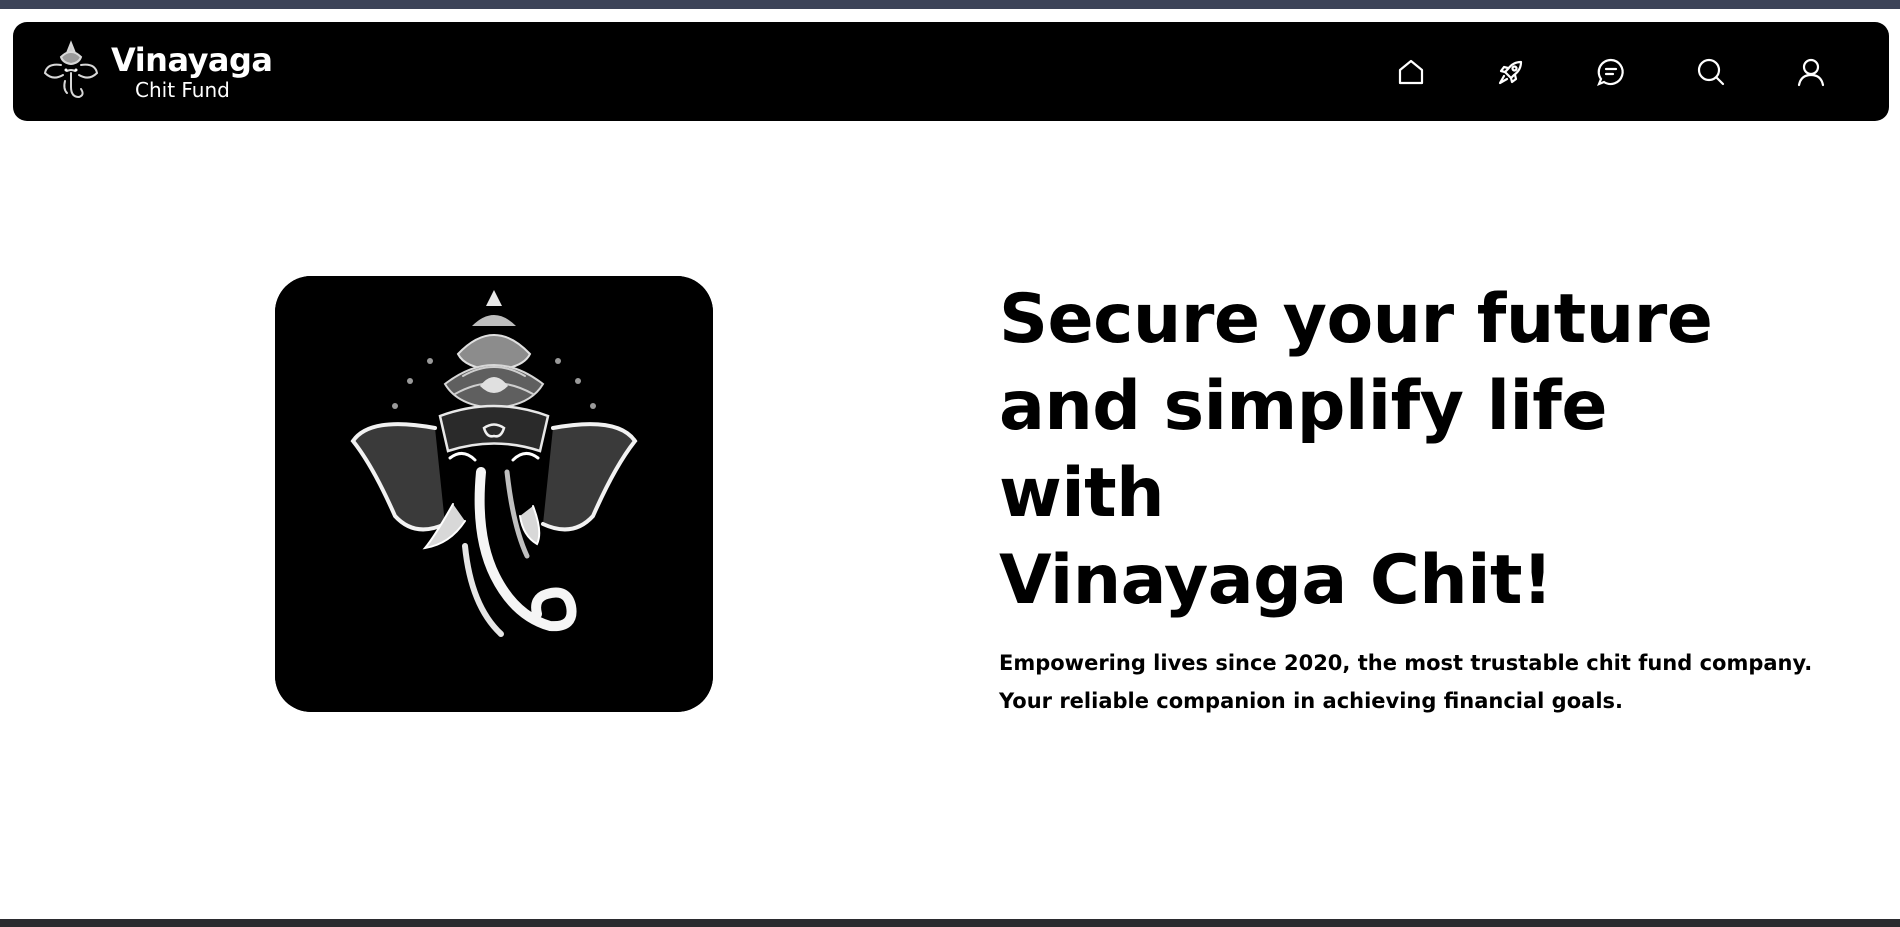 This screenshot has height=927, width=1900. What do you see at coordinates (1579, 71) in the screenshot?
I see `nav-icon-bar` at bounding box center [1579, 71].